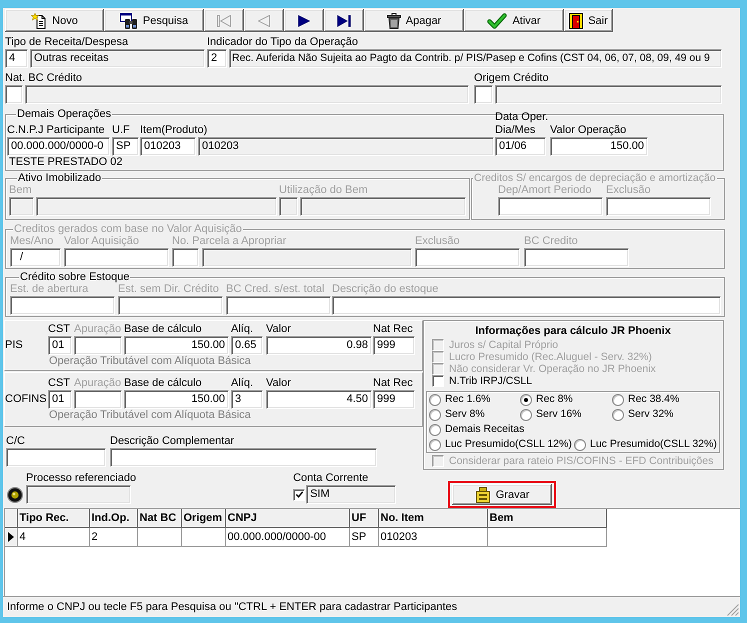 The image size is (747, 623). Describe the element at coordinates (159, 518) in the screenshot. I see `column-header: Nat BC` at that location.